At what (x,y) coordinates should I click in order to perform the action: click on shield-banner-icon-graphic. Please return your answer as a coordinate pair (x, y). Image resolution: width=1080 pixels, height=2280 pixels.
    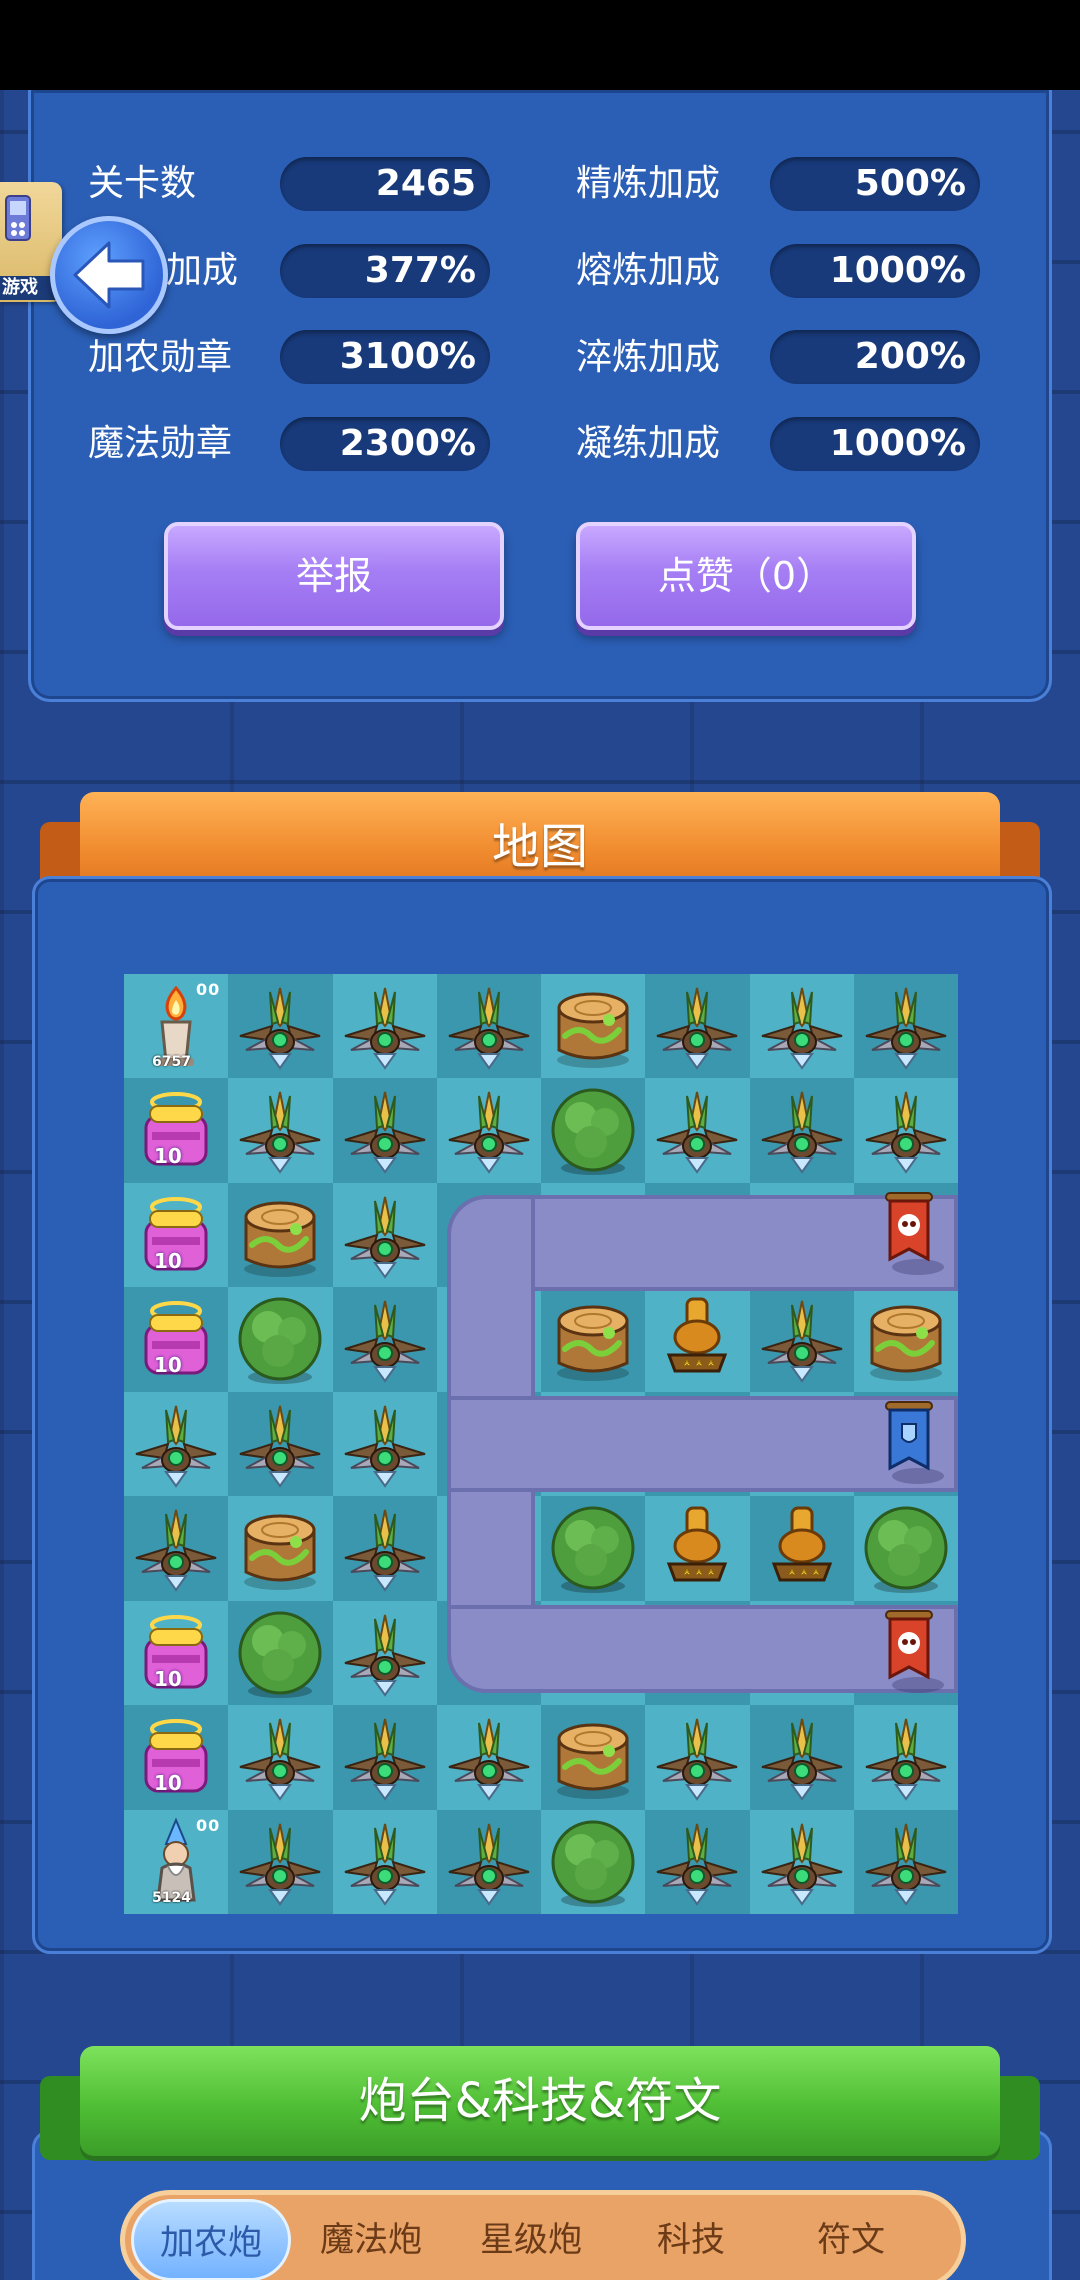
    Looking at the image, I should click on (914, 1442).